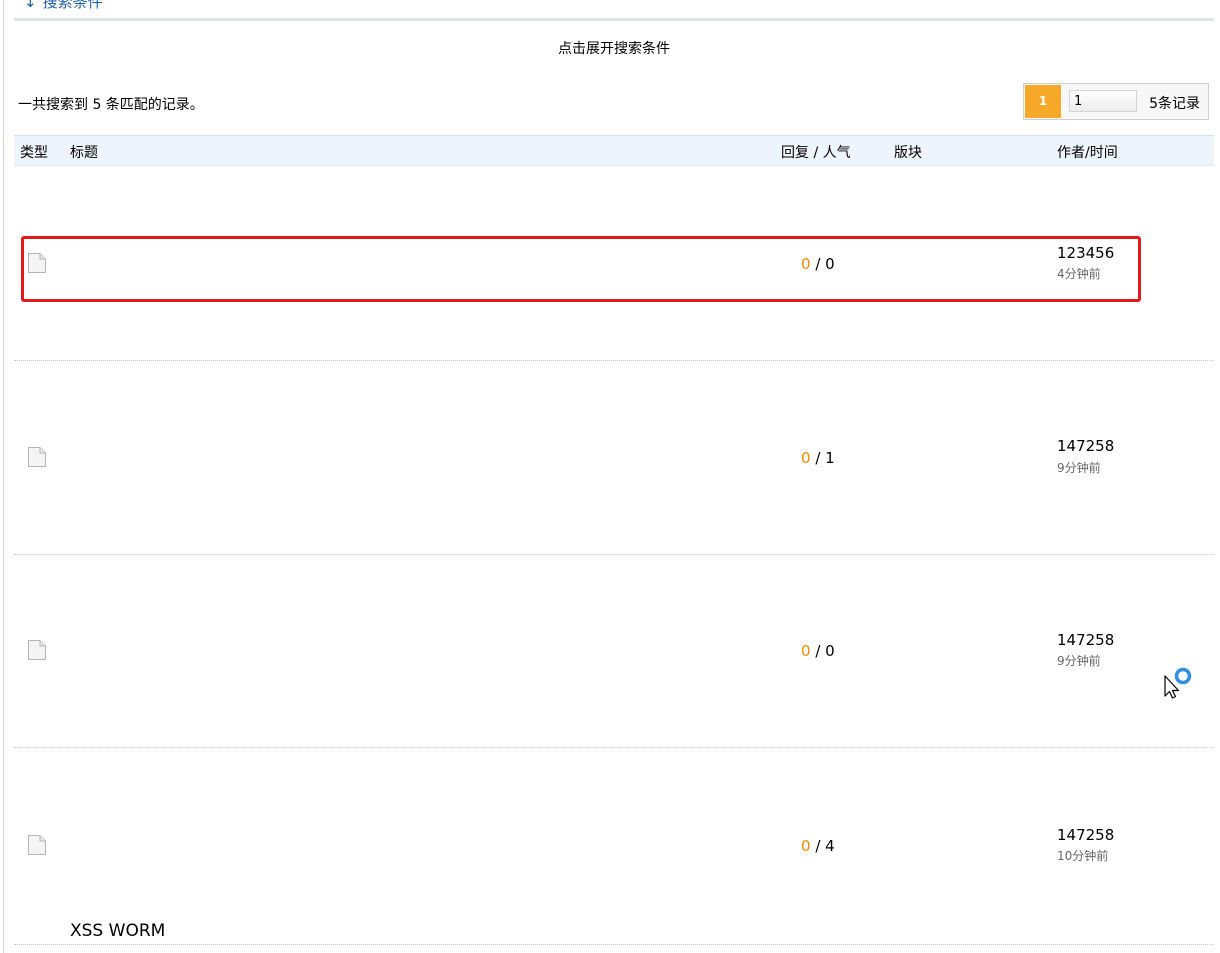 This screenshot has width=1220, height=953. I want to click on header-forum: 版块, so click(908, 153).